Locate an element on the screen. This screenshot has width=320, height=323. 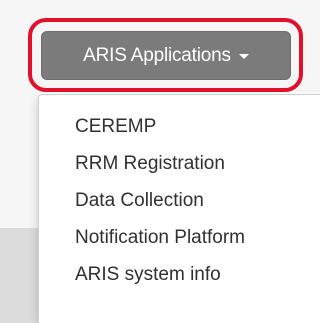
aris-applications-button: ARIS Applications is located at coordinates (166, 55).